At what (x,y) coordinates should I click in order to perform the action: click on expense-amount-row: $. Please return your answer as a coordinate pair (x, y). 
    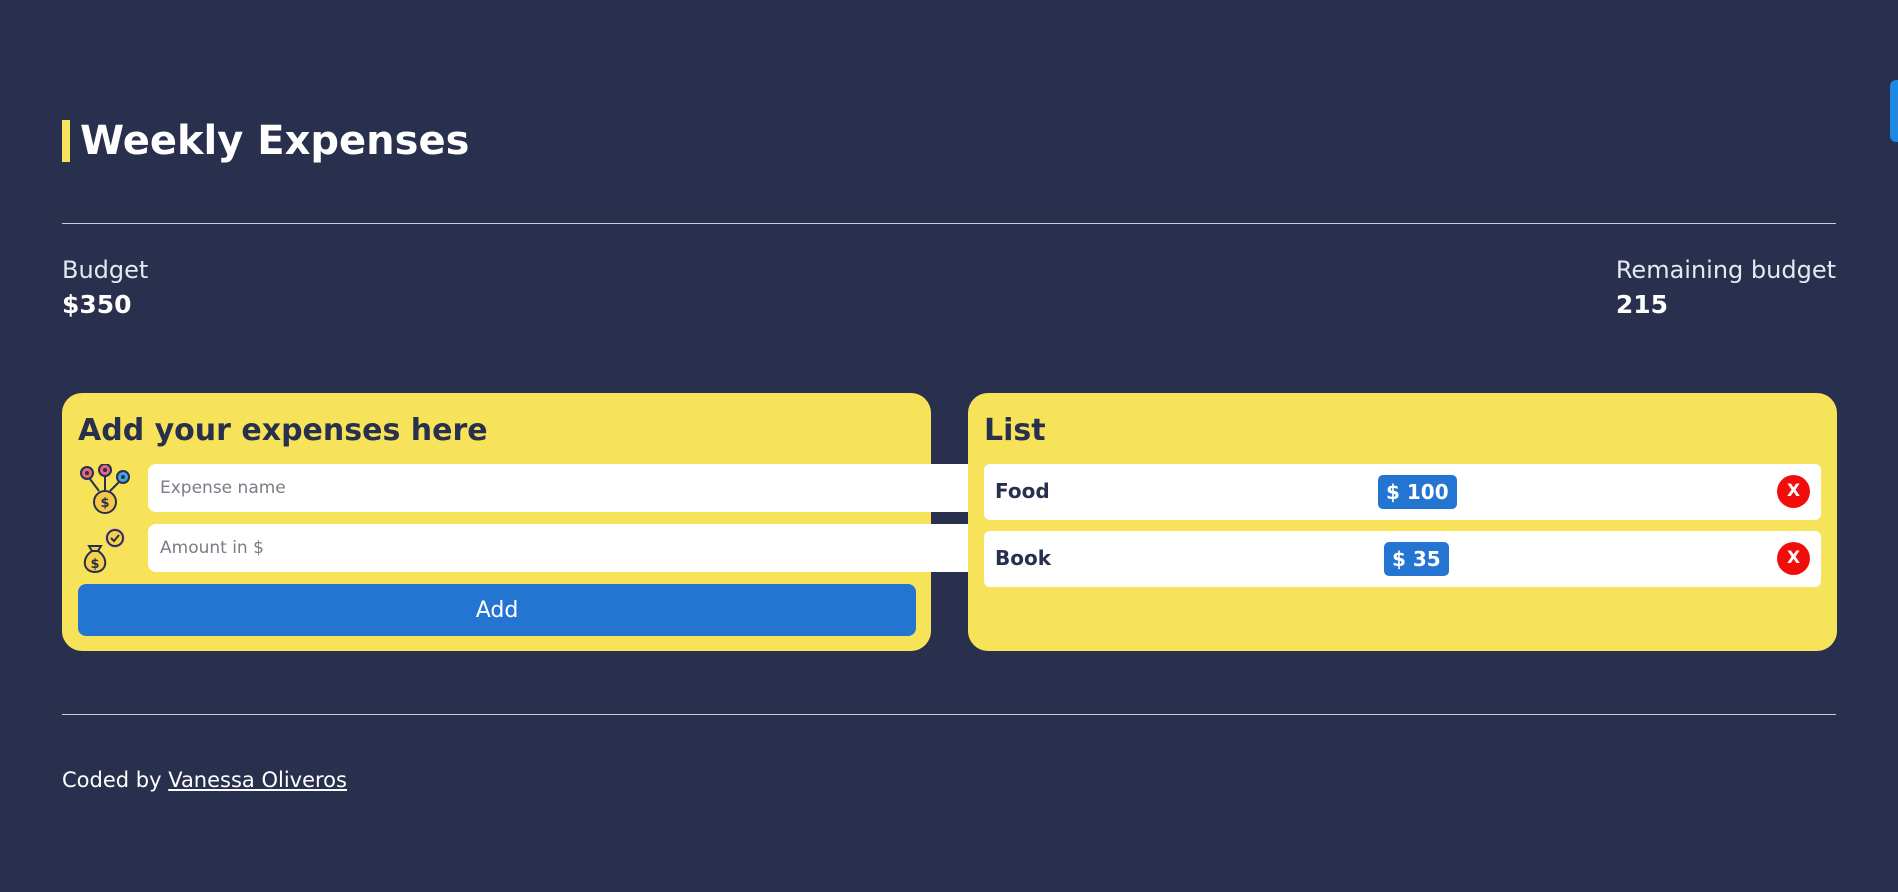
    Looking at the image, I should click on (532, 549).